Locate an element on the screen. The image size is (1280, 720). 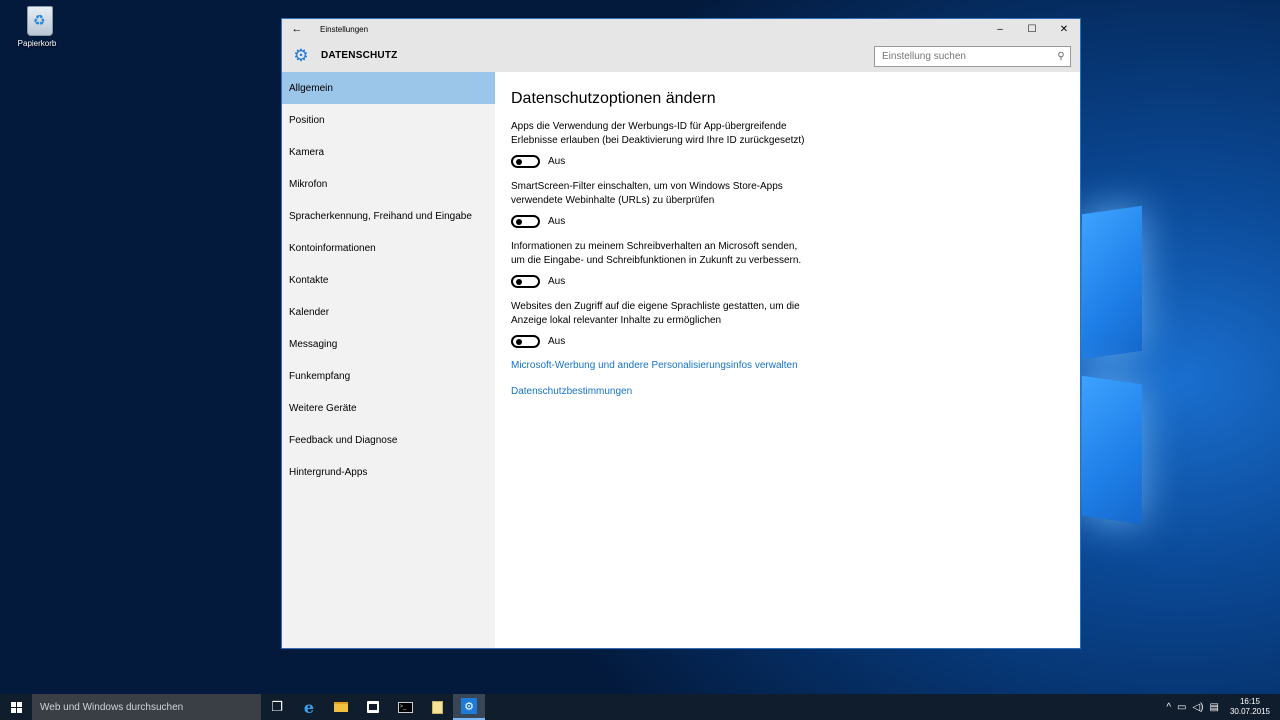
sidebar-item-kamera: Kamera is located at coordinates (388, 152).